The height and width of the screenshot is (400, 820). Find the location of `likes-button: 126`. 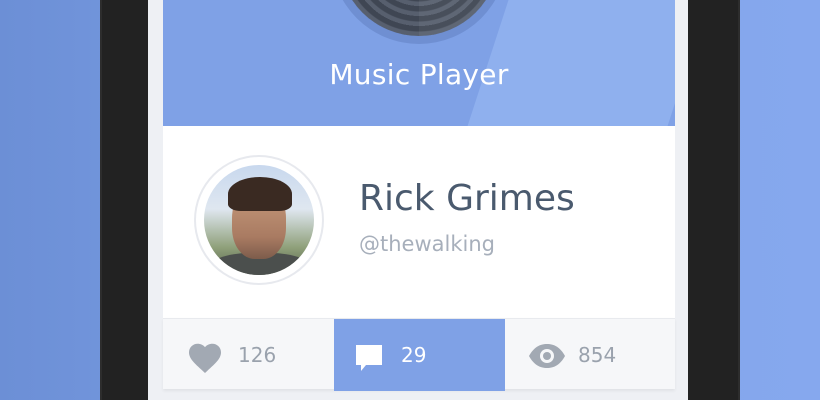

likes-button: 126 is located at coordinates (248, 355).